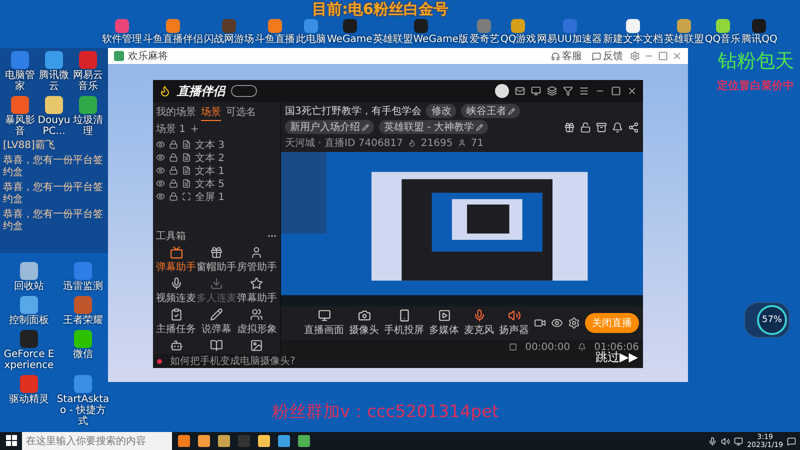 Image resolution: width=800 pixels, height=450 pixels. What do you see at coordinates (54, 81) in the screenshot?
I see `desktop-icon-label: 腾讯微云` at bounding box center [54, 81].